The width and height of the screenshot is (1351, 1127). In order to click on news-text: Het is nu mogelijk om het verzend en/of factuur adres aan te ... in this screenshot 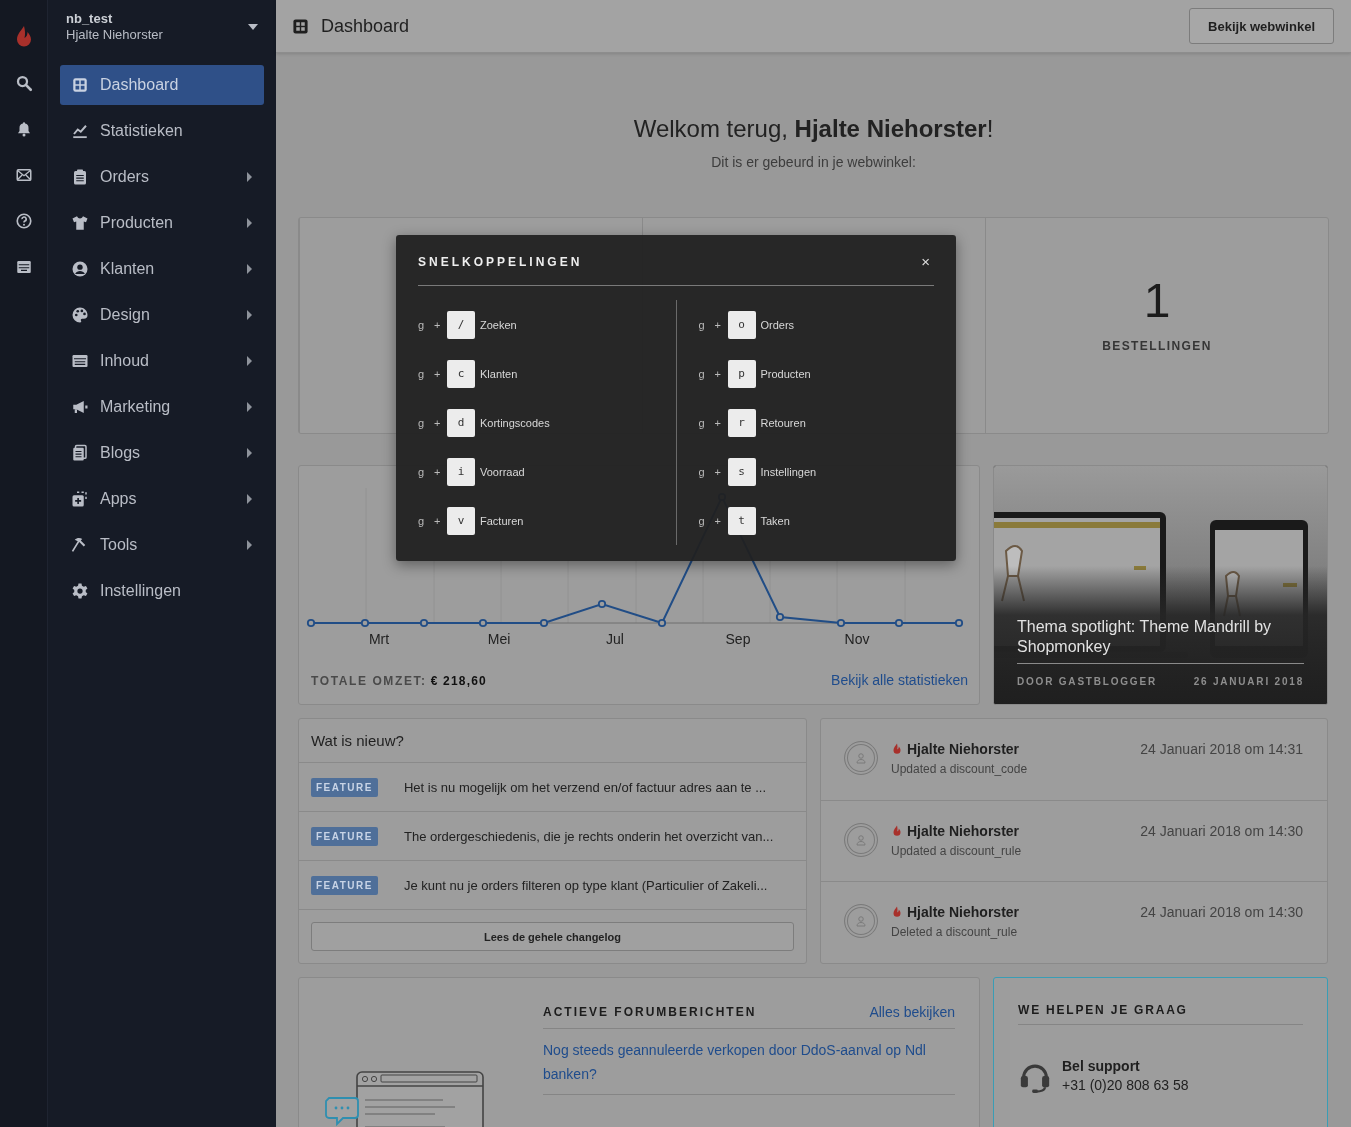, I will do `click(585, 787)`.